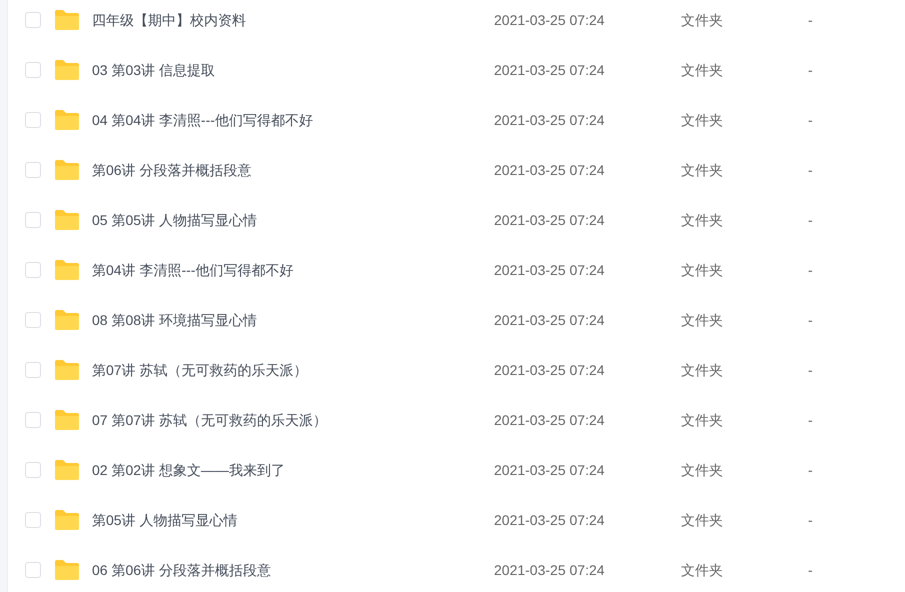 The width and height of the screenshot is (905, 592). I want to click on file-name: 06 第06讲 分段落并概括段意, so click(181, 570).